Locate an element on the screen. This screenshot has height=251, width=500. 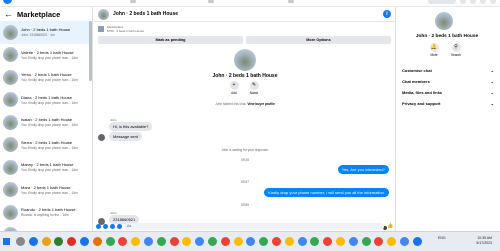
search-action: ⚲ Search is located at coordinates (456, 50).